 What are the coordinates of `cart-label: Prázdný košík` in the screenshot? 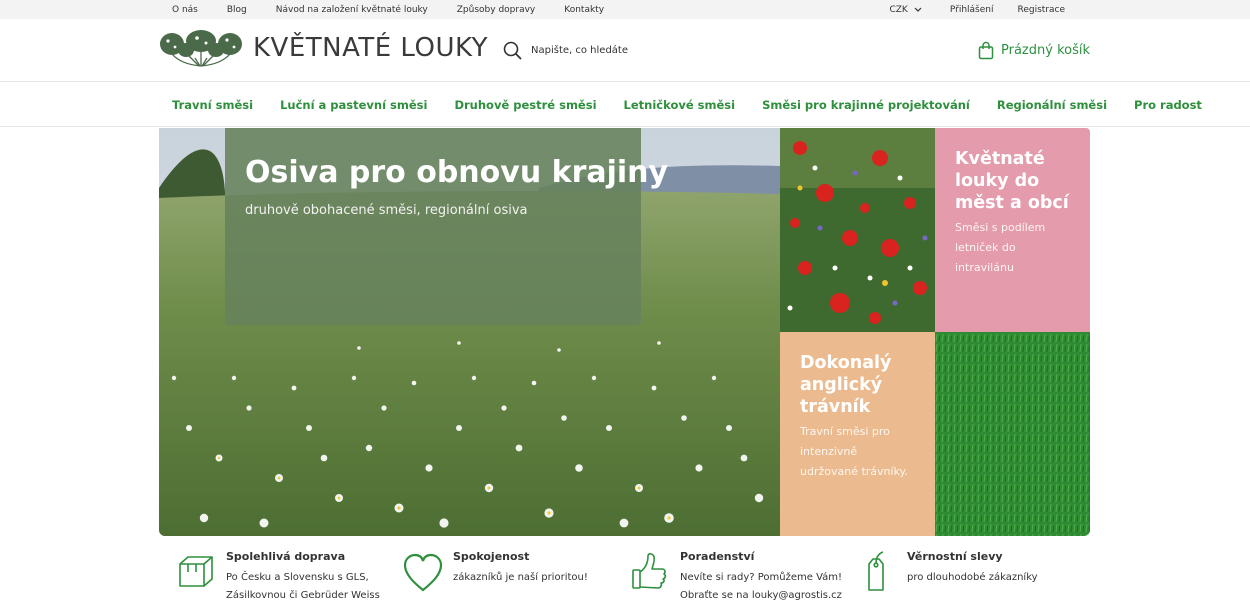 It's located at (1045, 50).